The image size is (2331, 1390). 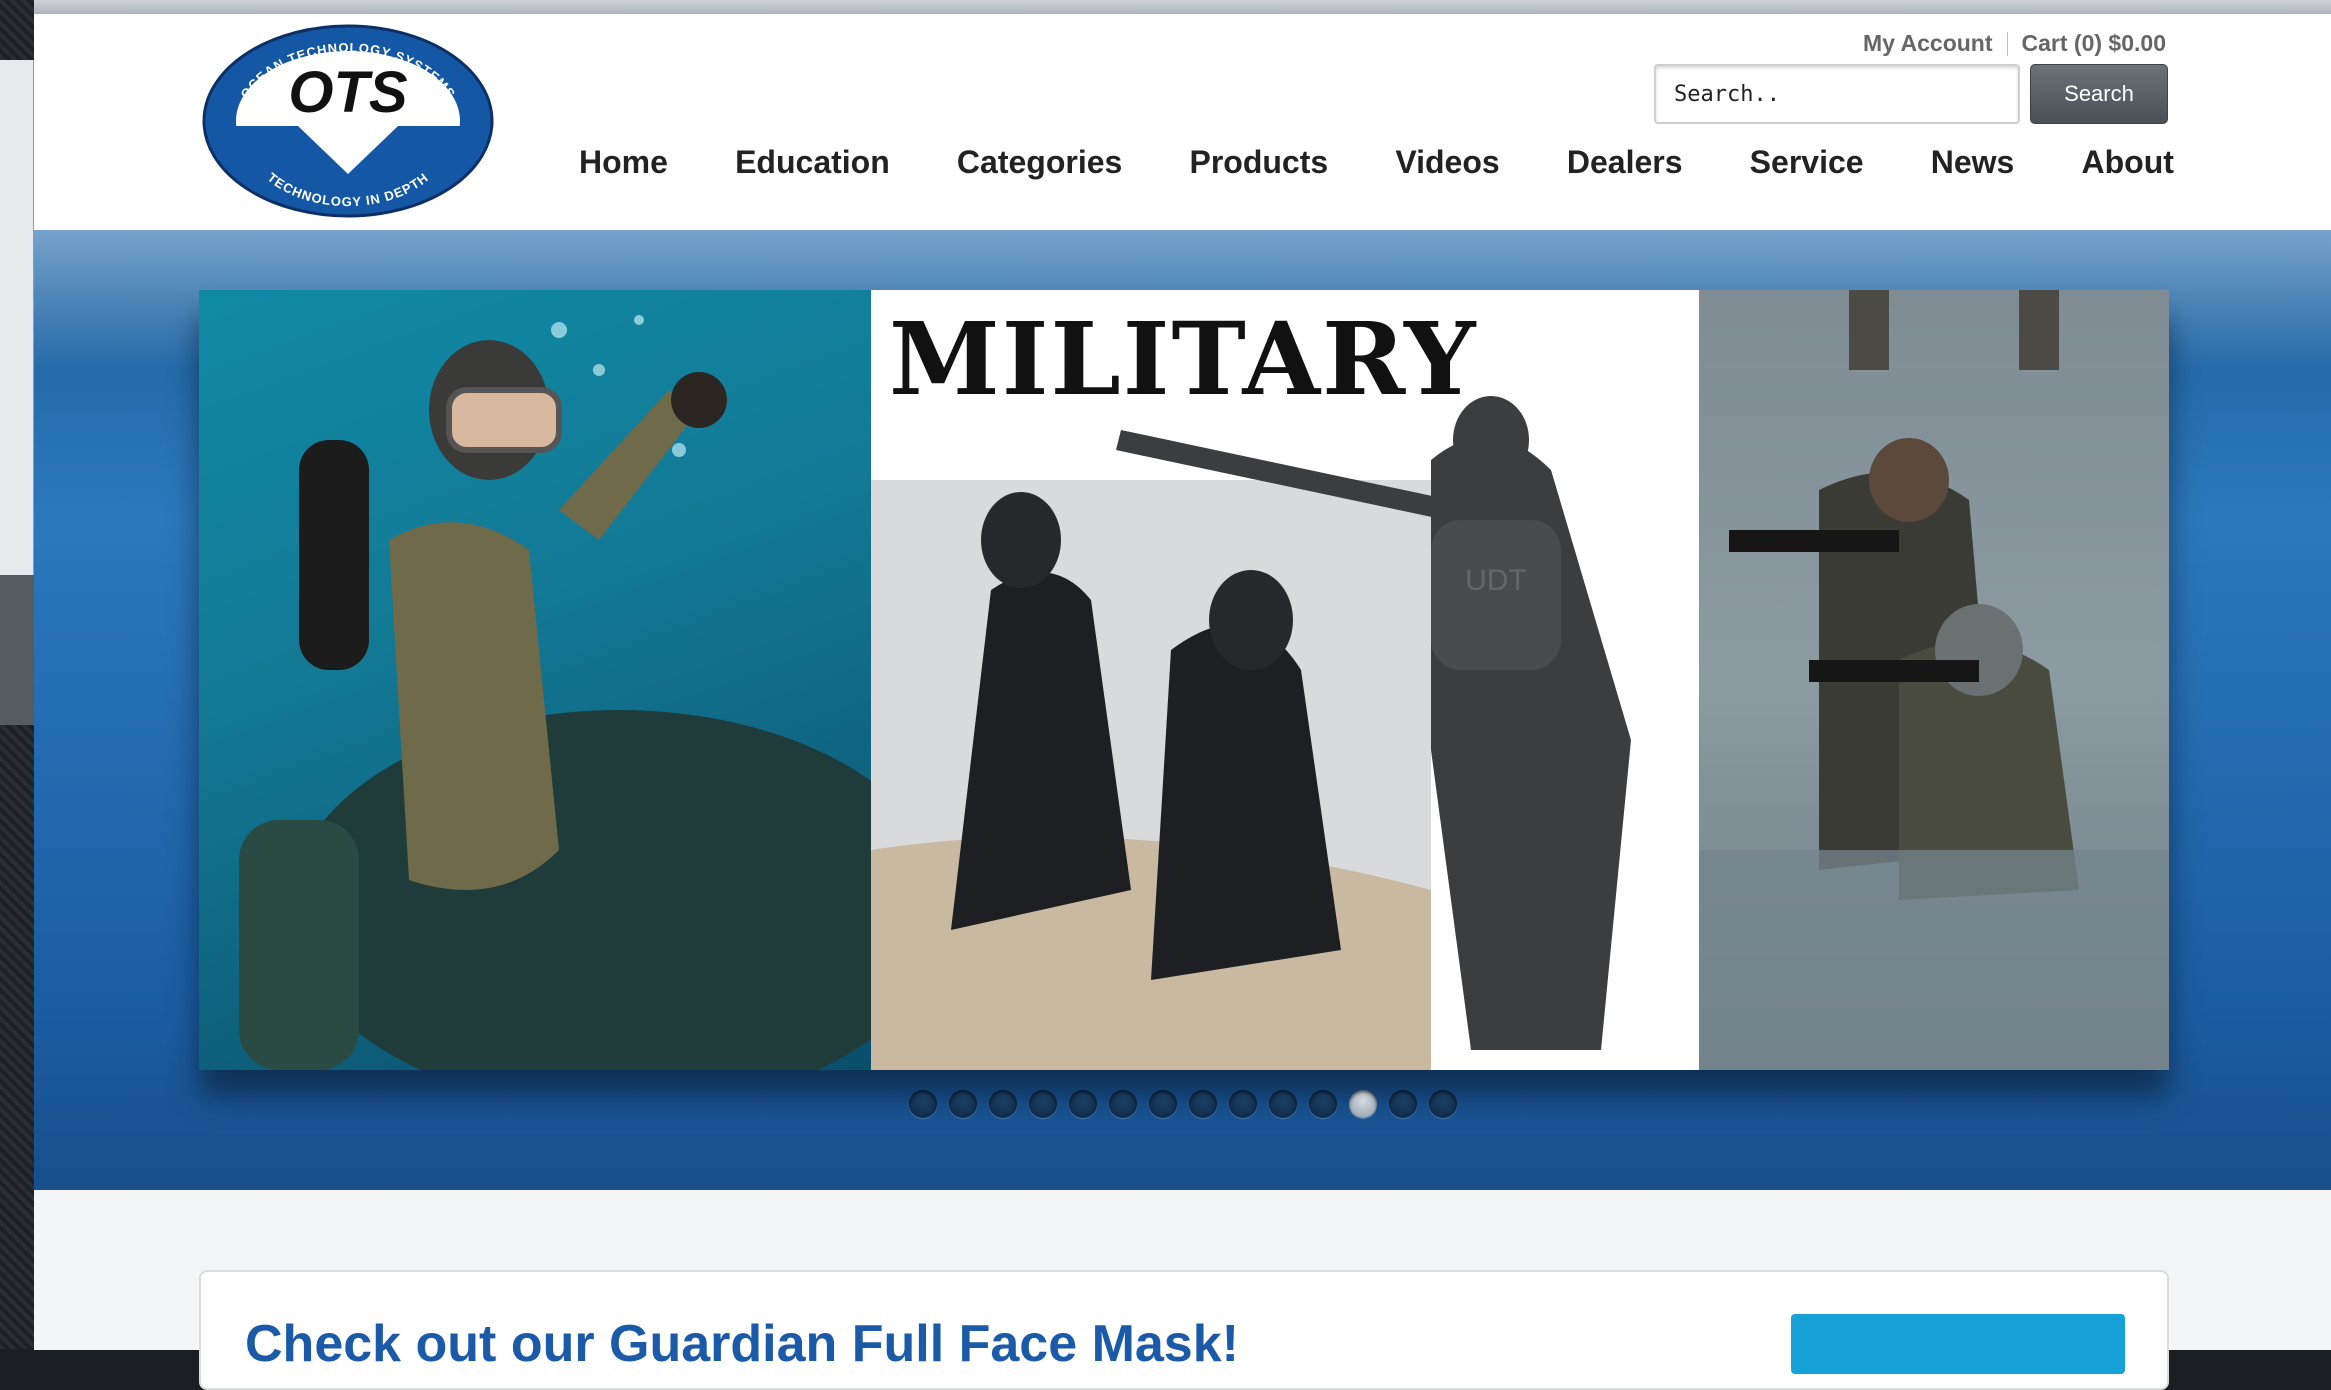 I want to click on search-input, so click(x=1837, y=94).